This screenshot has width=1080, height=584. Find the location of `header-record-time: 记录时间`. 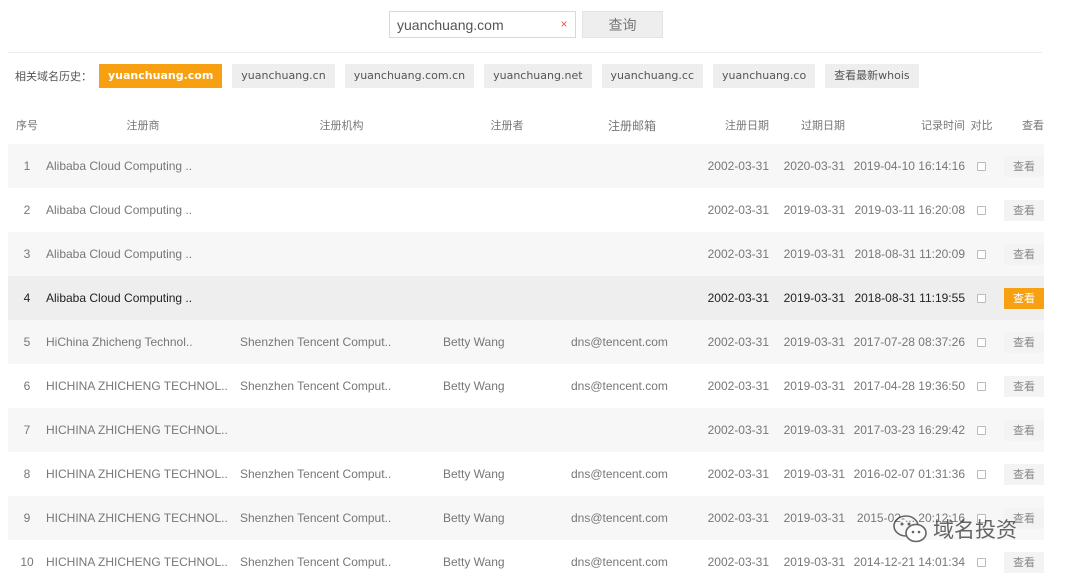

header-record-time: 记录时间 is located at coordinates (943, 125).